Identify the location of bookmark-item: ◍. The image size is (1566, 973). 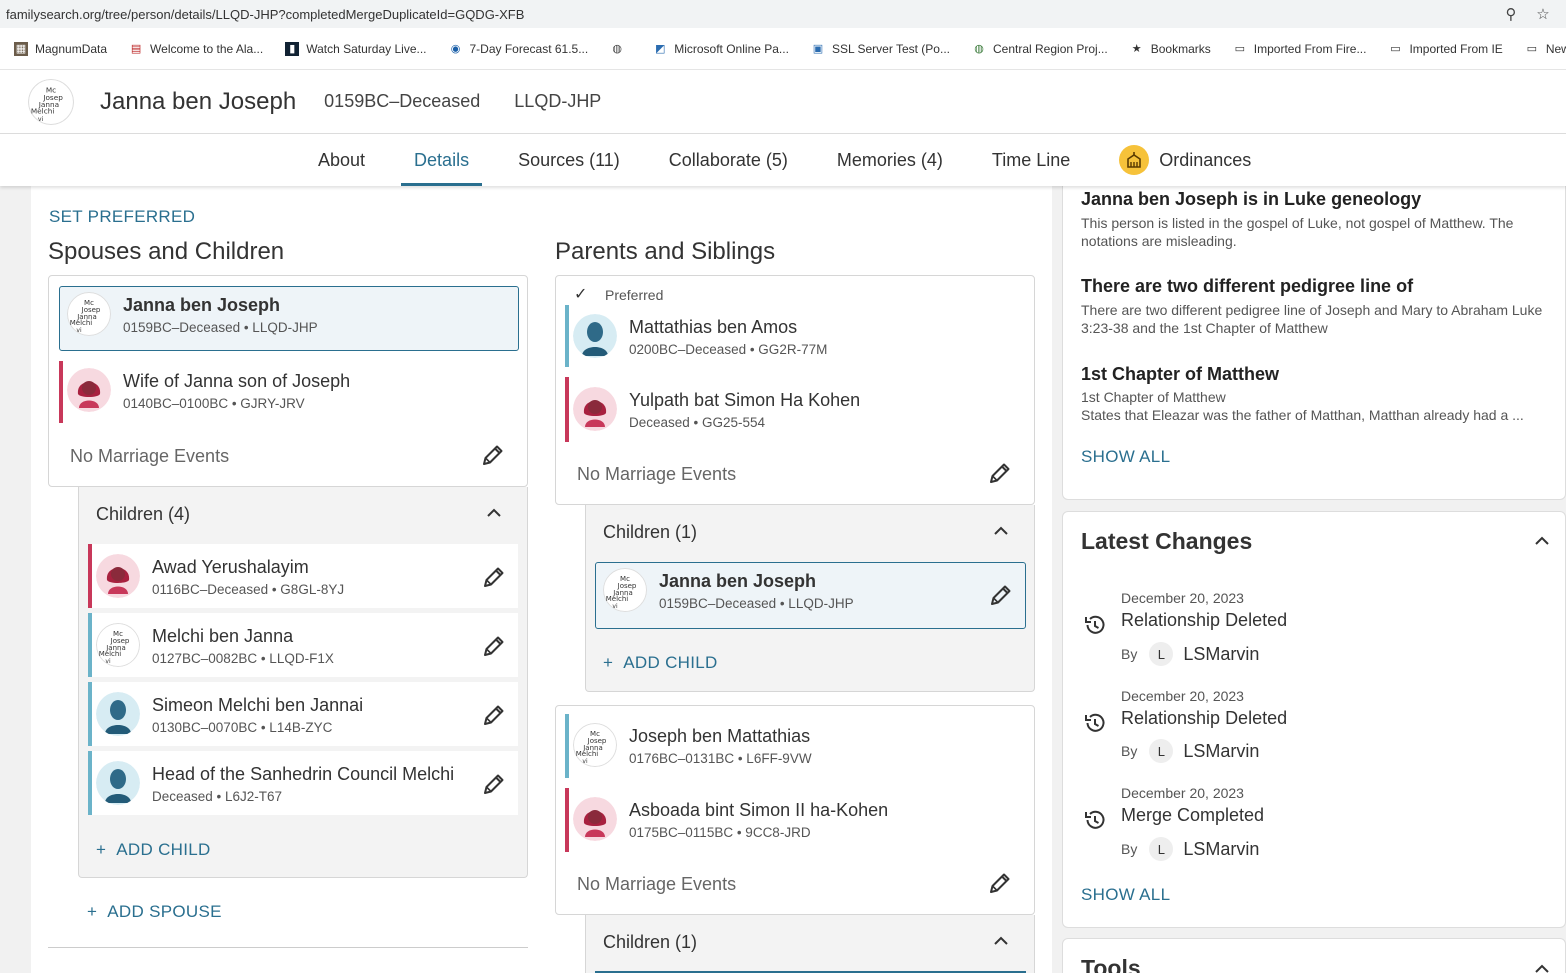
(620, 49).